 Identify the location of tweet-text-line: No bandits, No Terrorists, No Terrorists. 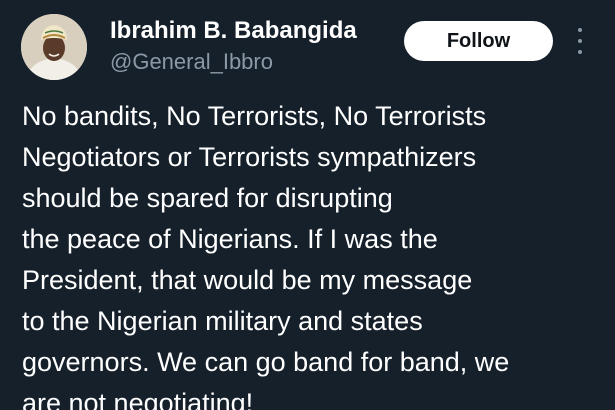
(254, 116).